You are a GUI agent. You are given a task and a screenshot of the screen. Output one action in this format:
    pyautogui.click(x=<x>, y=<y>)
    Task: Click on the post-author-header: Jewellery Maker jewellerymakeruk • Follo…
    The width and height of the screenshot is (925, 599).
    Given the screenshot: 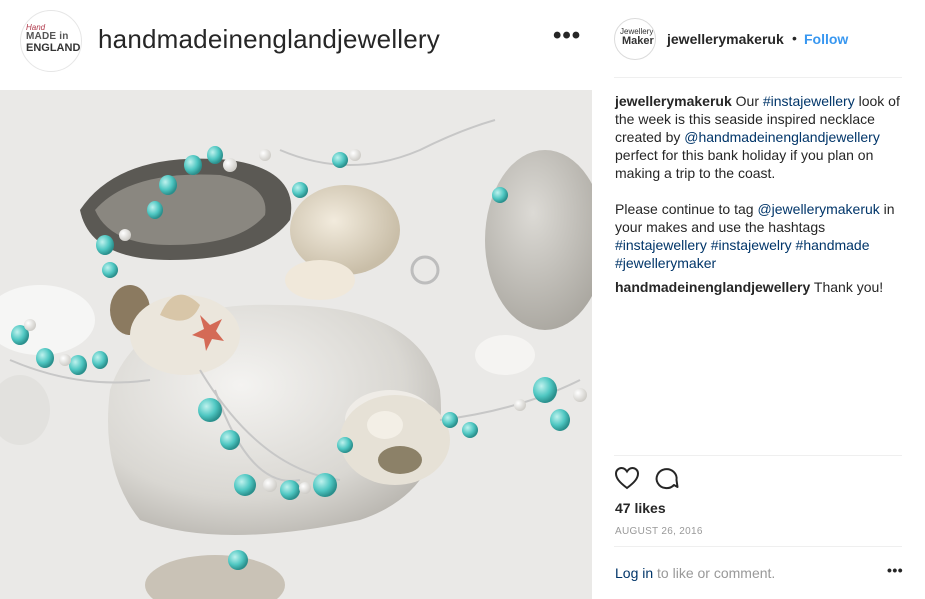 What is the action you would take?
    pyautogui.click(x=759, y=39)
    